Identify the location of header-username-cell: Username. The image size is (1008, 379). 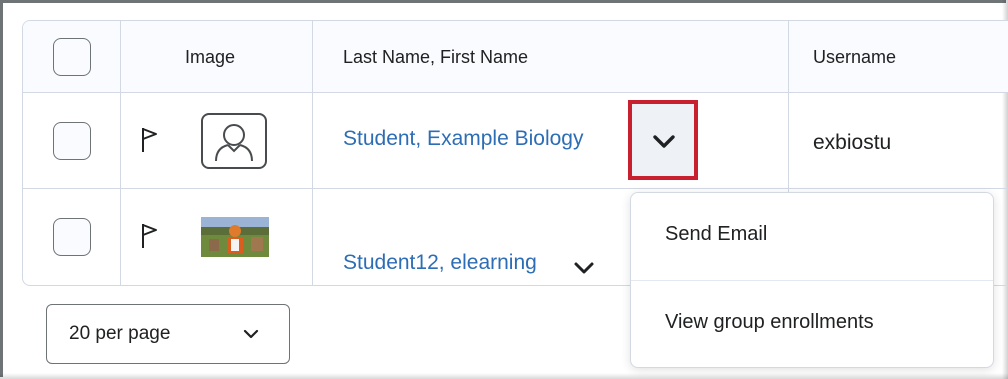
(898, 56).